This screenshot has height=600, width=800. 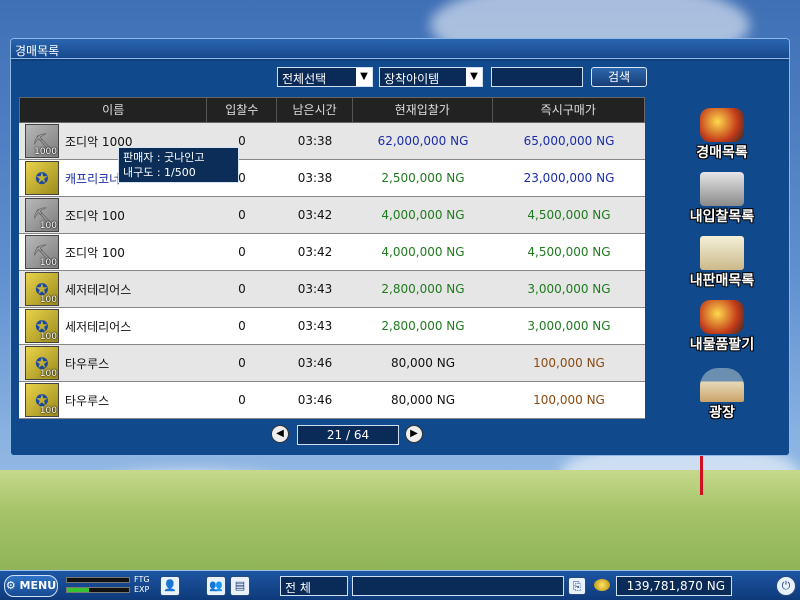 I want to click on chat-channel-select: 전 체, so click(x=314, y=586).